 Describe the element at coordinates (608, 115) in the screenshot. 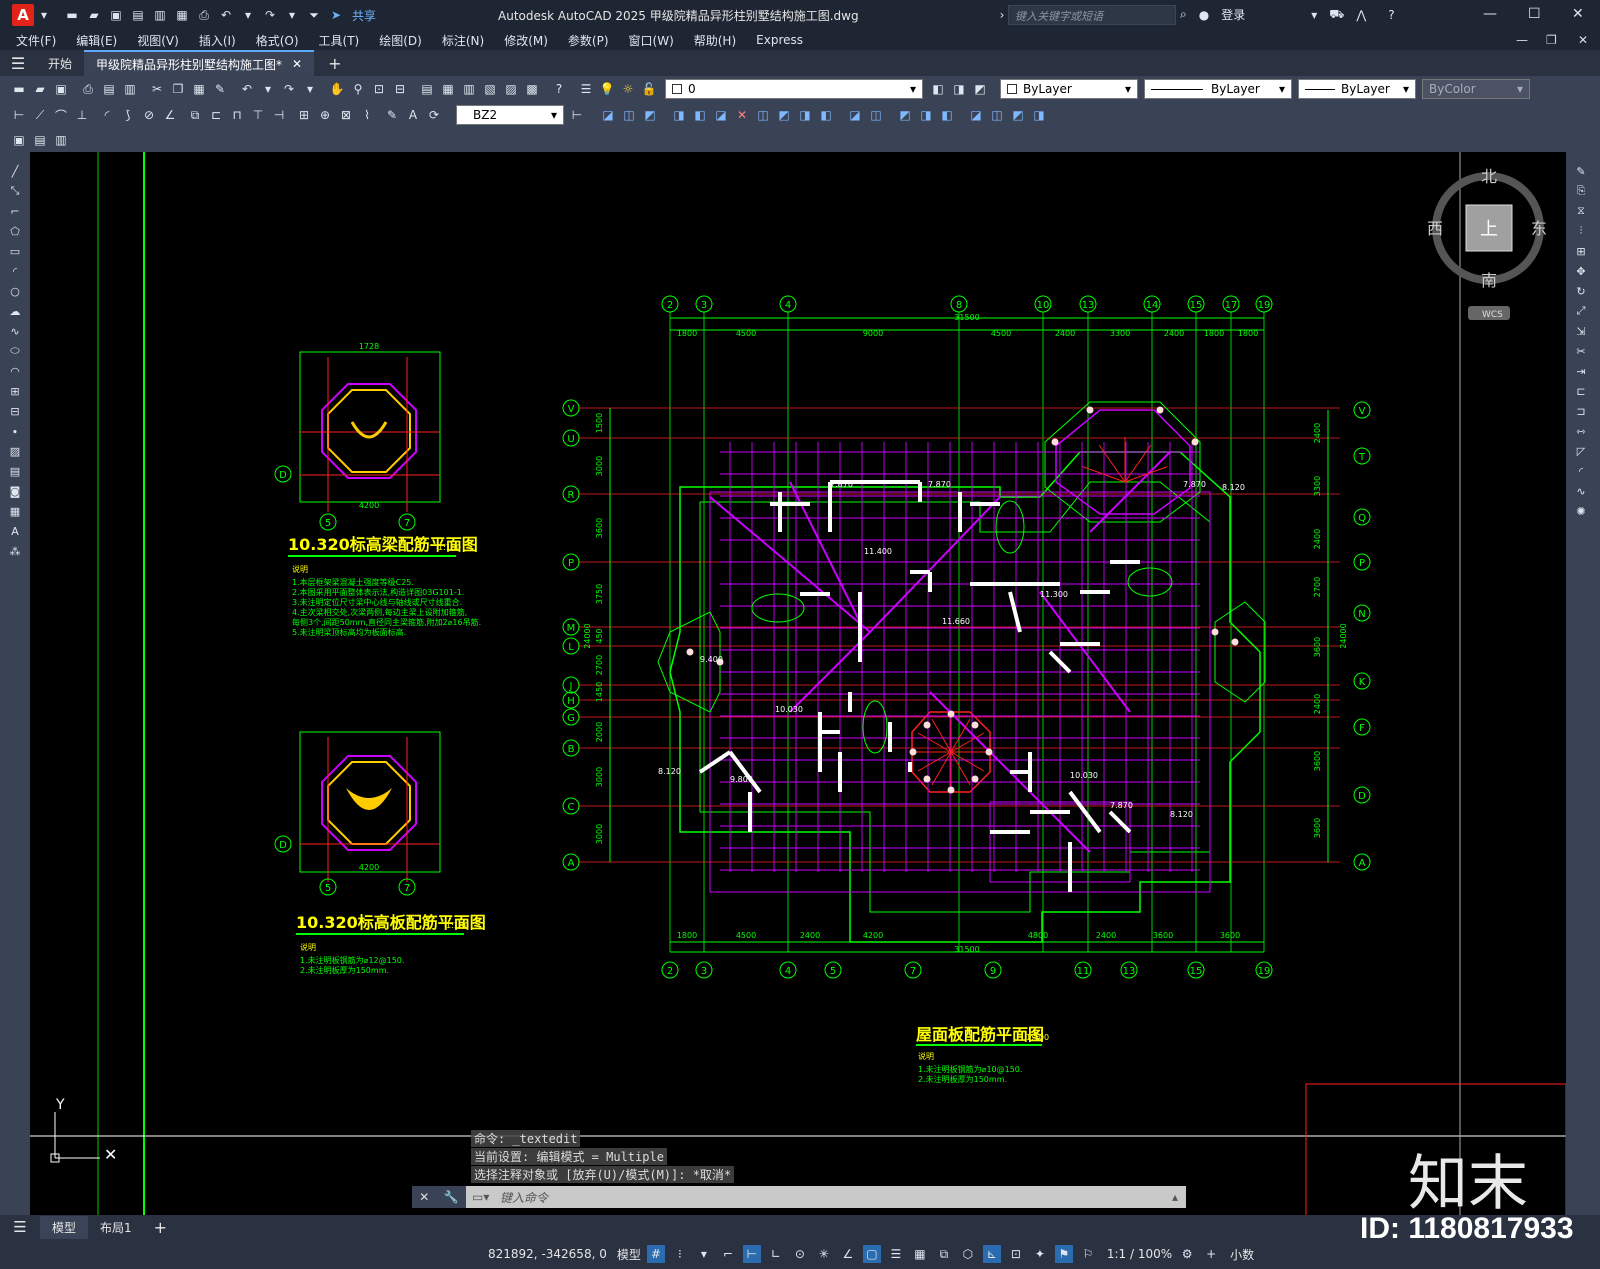

I see `union-icon: ◪` at that location.